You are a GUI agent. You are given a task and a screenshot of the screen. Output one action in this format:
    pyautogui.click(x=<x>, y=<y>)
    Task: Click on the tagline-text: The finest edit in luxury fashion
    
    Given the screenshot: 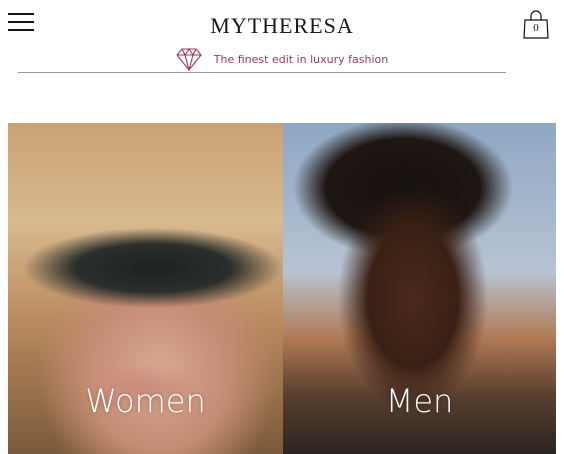 What is the action you would take?
    pyautogui.click(x=301, y=59)
    